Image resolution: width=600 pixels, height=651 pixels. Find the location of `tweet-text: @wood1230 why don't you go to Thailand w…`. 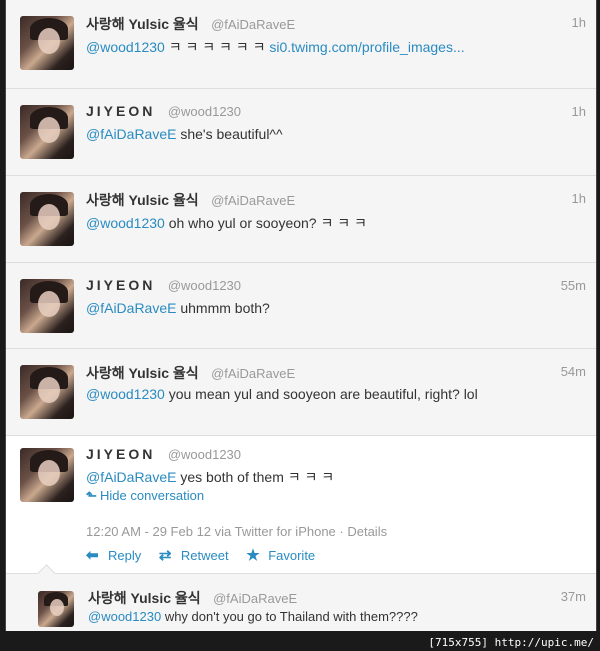

tweet-text: @wood1230 why don't you go to Thailand w… is located at coordinates (337, 616).